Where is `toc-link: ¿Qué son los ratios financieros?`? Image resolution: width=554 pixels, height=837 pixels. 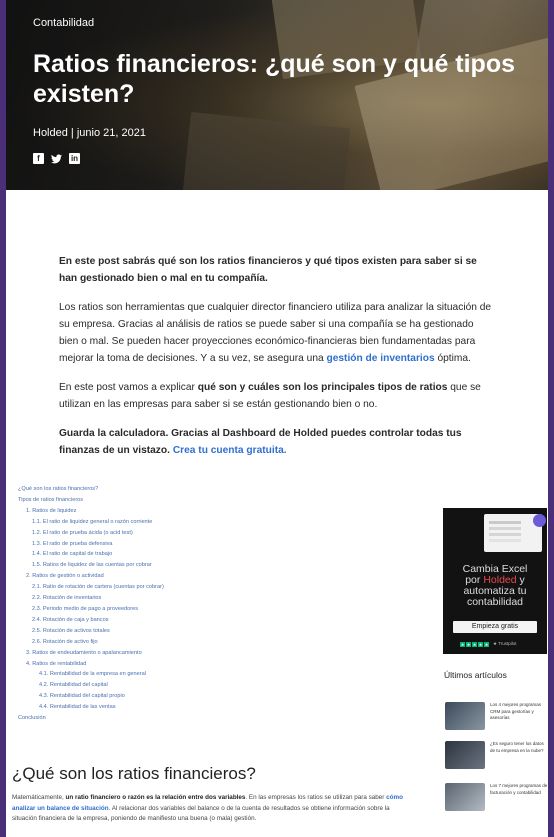 toc-link: ¿Qué son los ratios financieros? is located at coordinates (218, 489).